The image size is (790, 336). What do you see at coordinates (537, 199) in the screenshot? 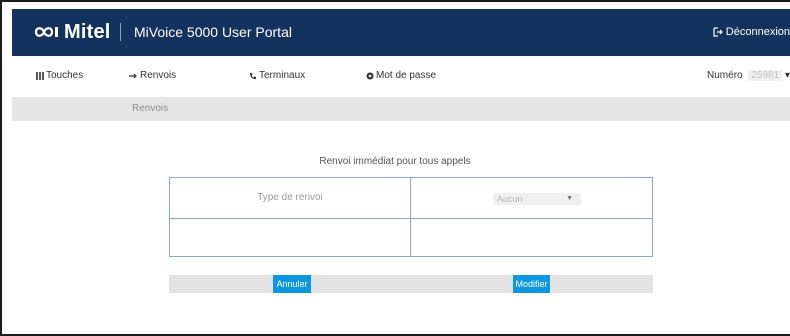
I see `forward-type-select: Aucun ▼` at bounding box center [537, 199].